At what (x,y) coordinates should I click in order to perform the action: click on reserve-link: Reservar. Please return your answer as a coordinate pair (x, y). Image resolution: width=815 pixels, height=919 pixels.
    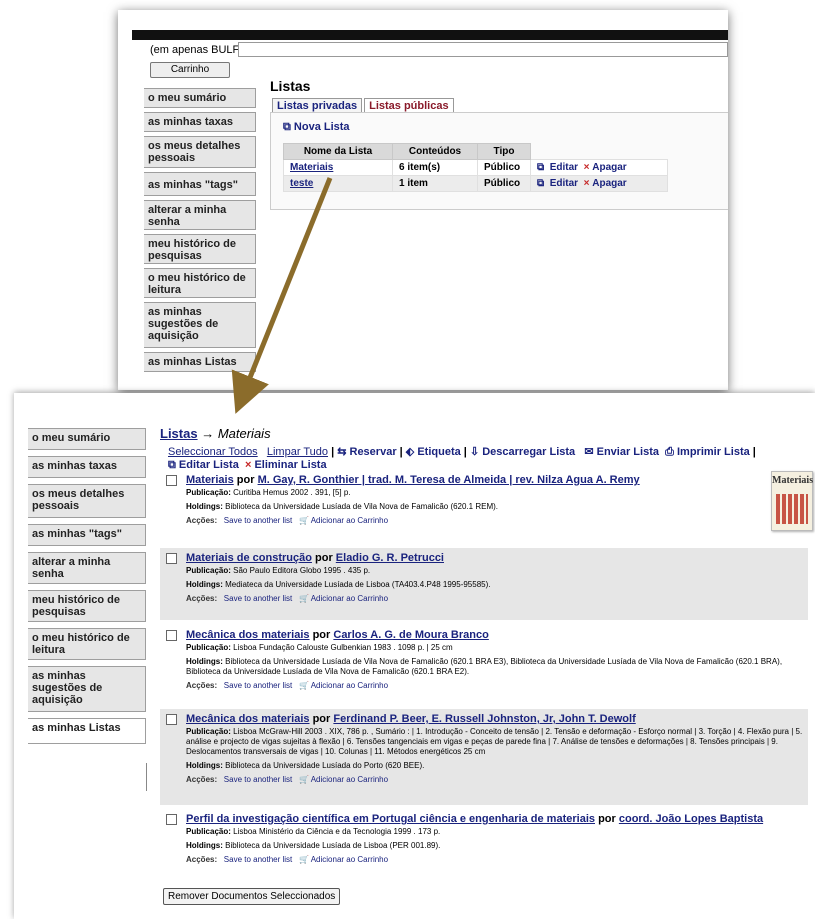
    Looking at the image, I should click on (373, 452).